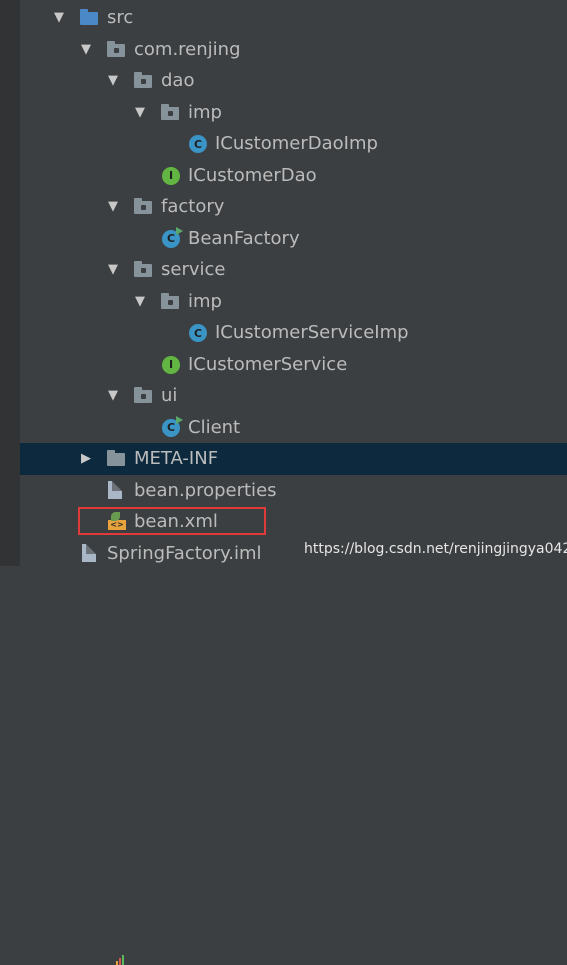  Describe the element at coordinates (293, 270) in the screenshot. I see `tree-node-service: ▼ service` at that location.